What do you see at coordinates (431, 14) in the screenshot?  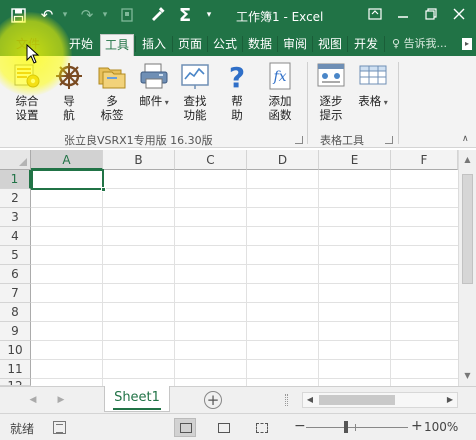 I see `restore-icon` at bounding box center [431, 14].